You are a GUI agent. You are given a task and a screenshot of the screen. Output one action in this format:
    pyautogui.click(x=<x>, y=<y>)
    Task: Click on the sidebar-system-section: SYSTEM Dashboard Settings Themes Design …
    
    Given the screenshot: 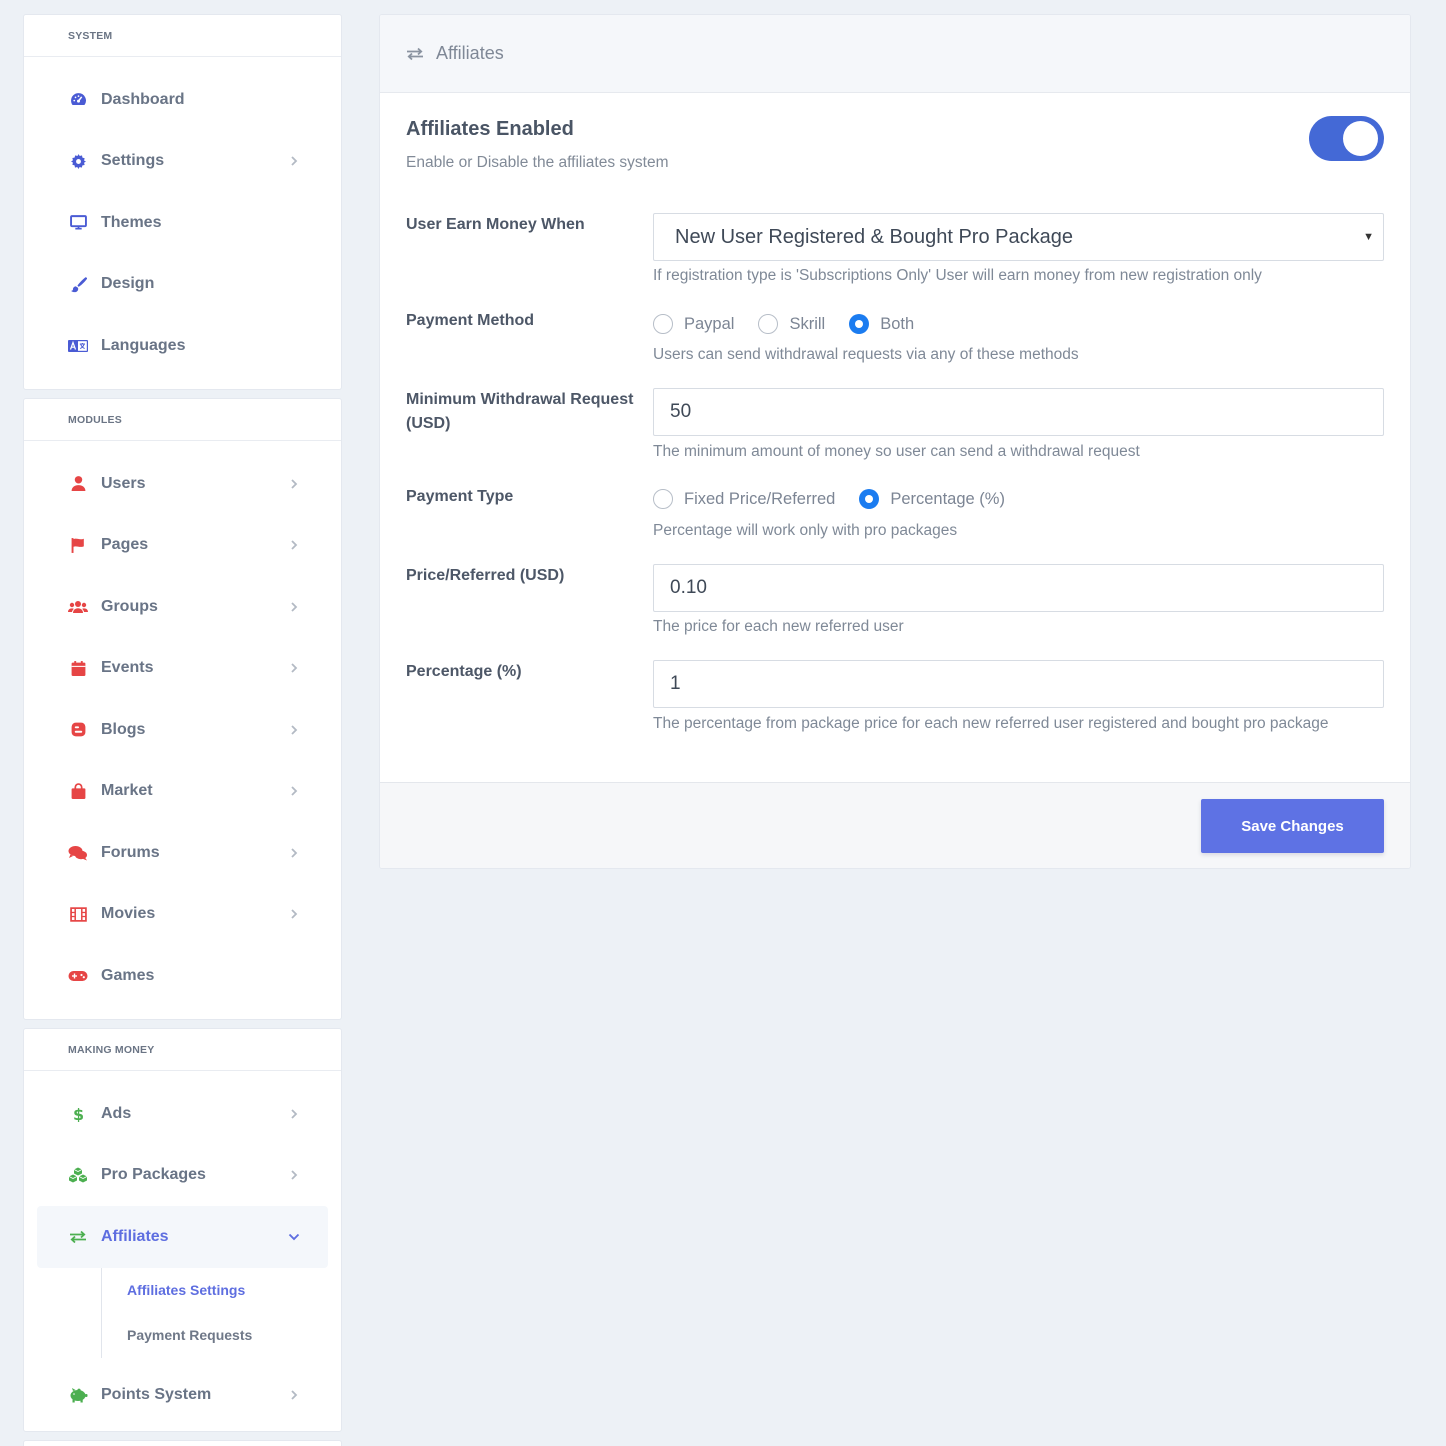 What is the action you would take?
    pyautogui.click(x=182, y=202)
    